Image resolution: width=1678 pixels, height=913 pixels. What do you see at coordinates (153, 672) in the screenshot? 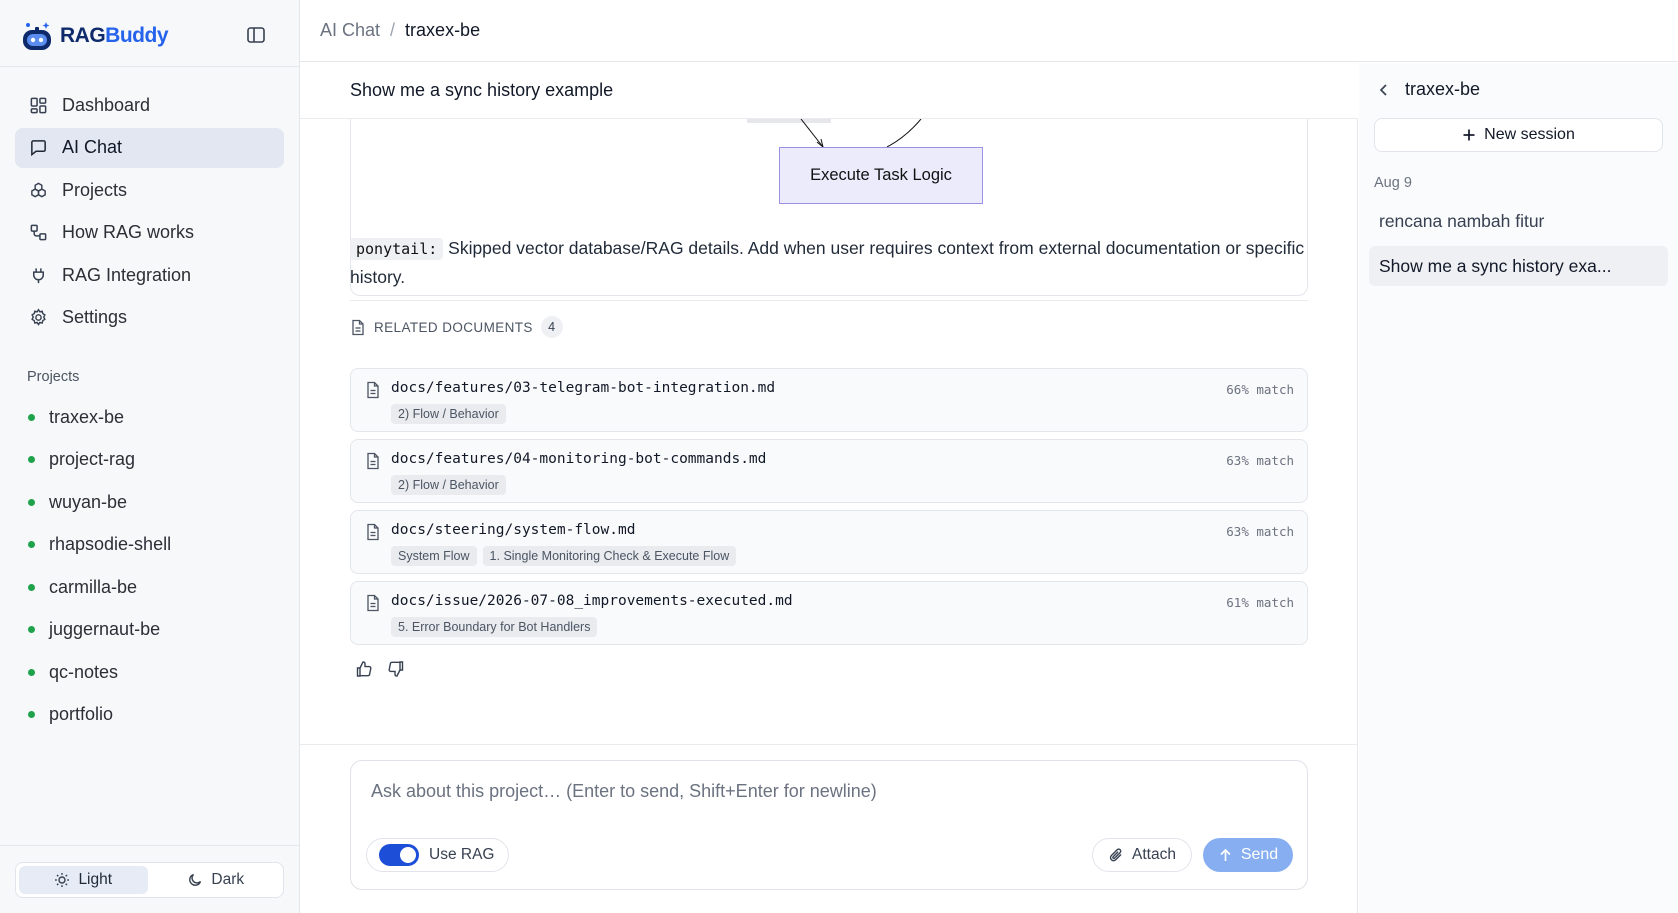
I see `project-item-qc-notes: qc-notes` at bounding box center [153, 672].